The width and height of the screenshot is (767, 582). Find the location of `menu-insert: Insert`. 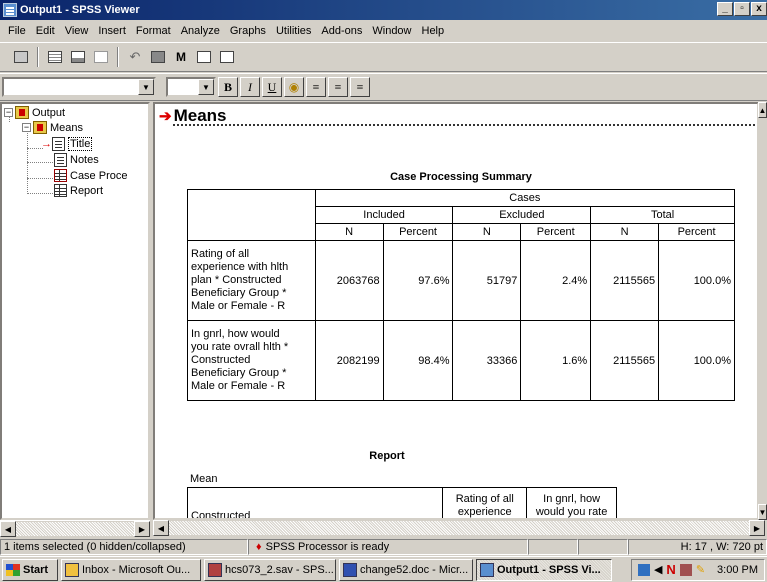

menu-insert: Insert is located at coordinates (113, 31).